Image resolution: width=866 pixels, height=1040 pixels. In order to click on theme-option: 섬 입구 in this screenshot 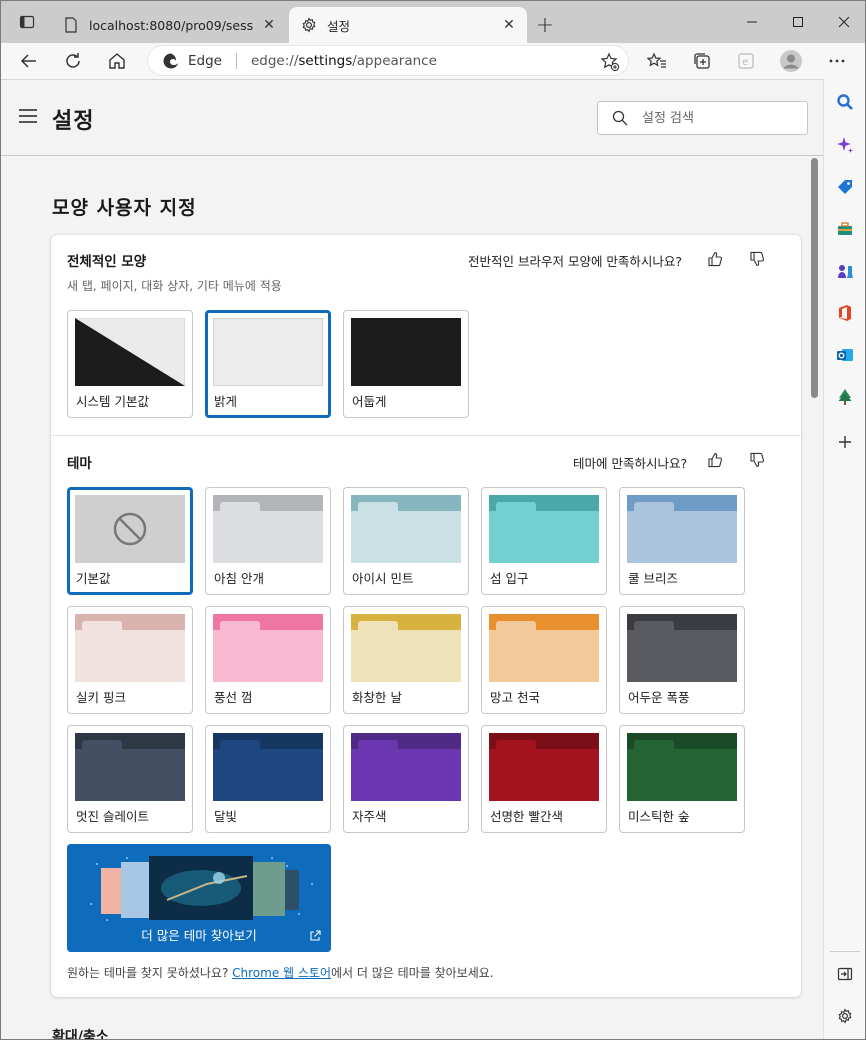, I will do `click(544, 541)`.